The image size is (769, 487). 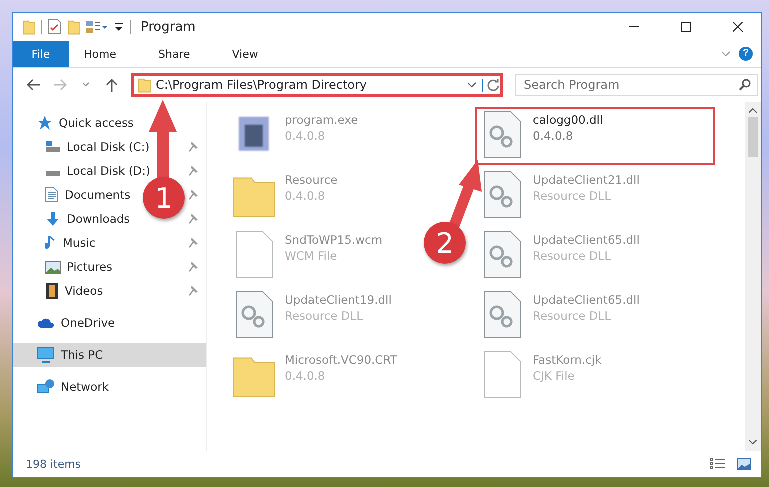 I want to click on nav-item: Quick access, so click(x=109, y=123).